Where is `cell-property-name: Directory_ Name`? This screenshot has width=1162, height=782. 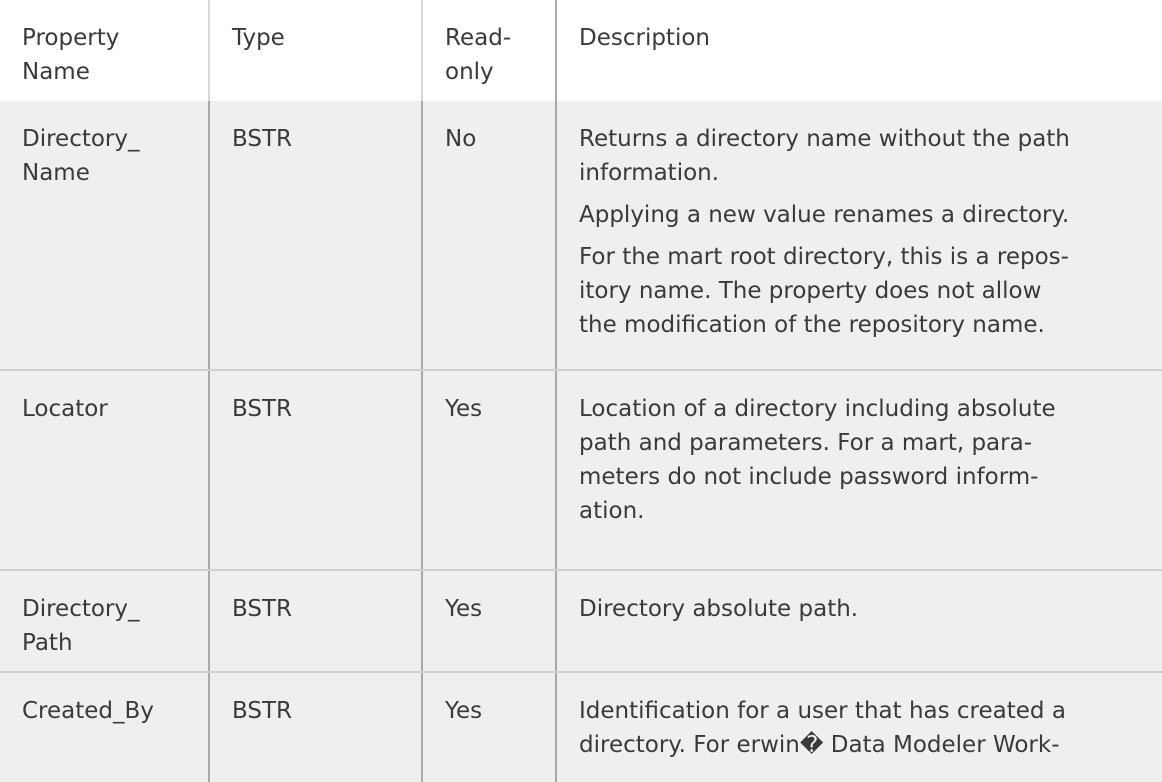
cell-property-name: Directory_ Name is located at coordinates (105, 235).